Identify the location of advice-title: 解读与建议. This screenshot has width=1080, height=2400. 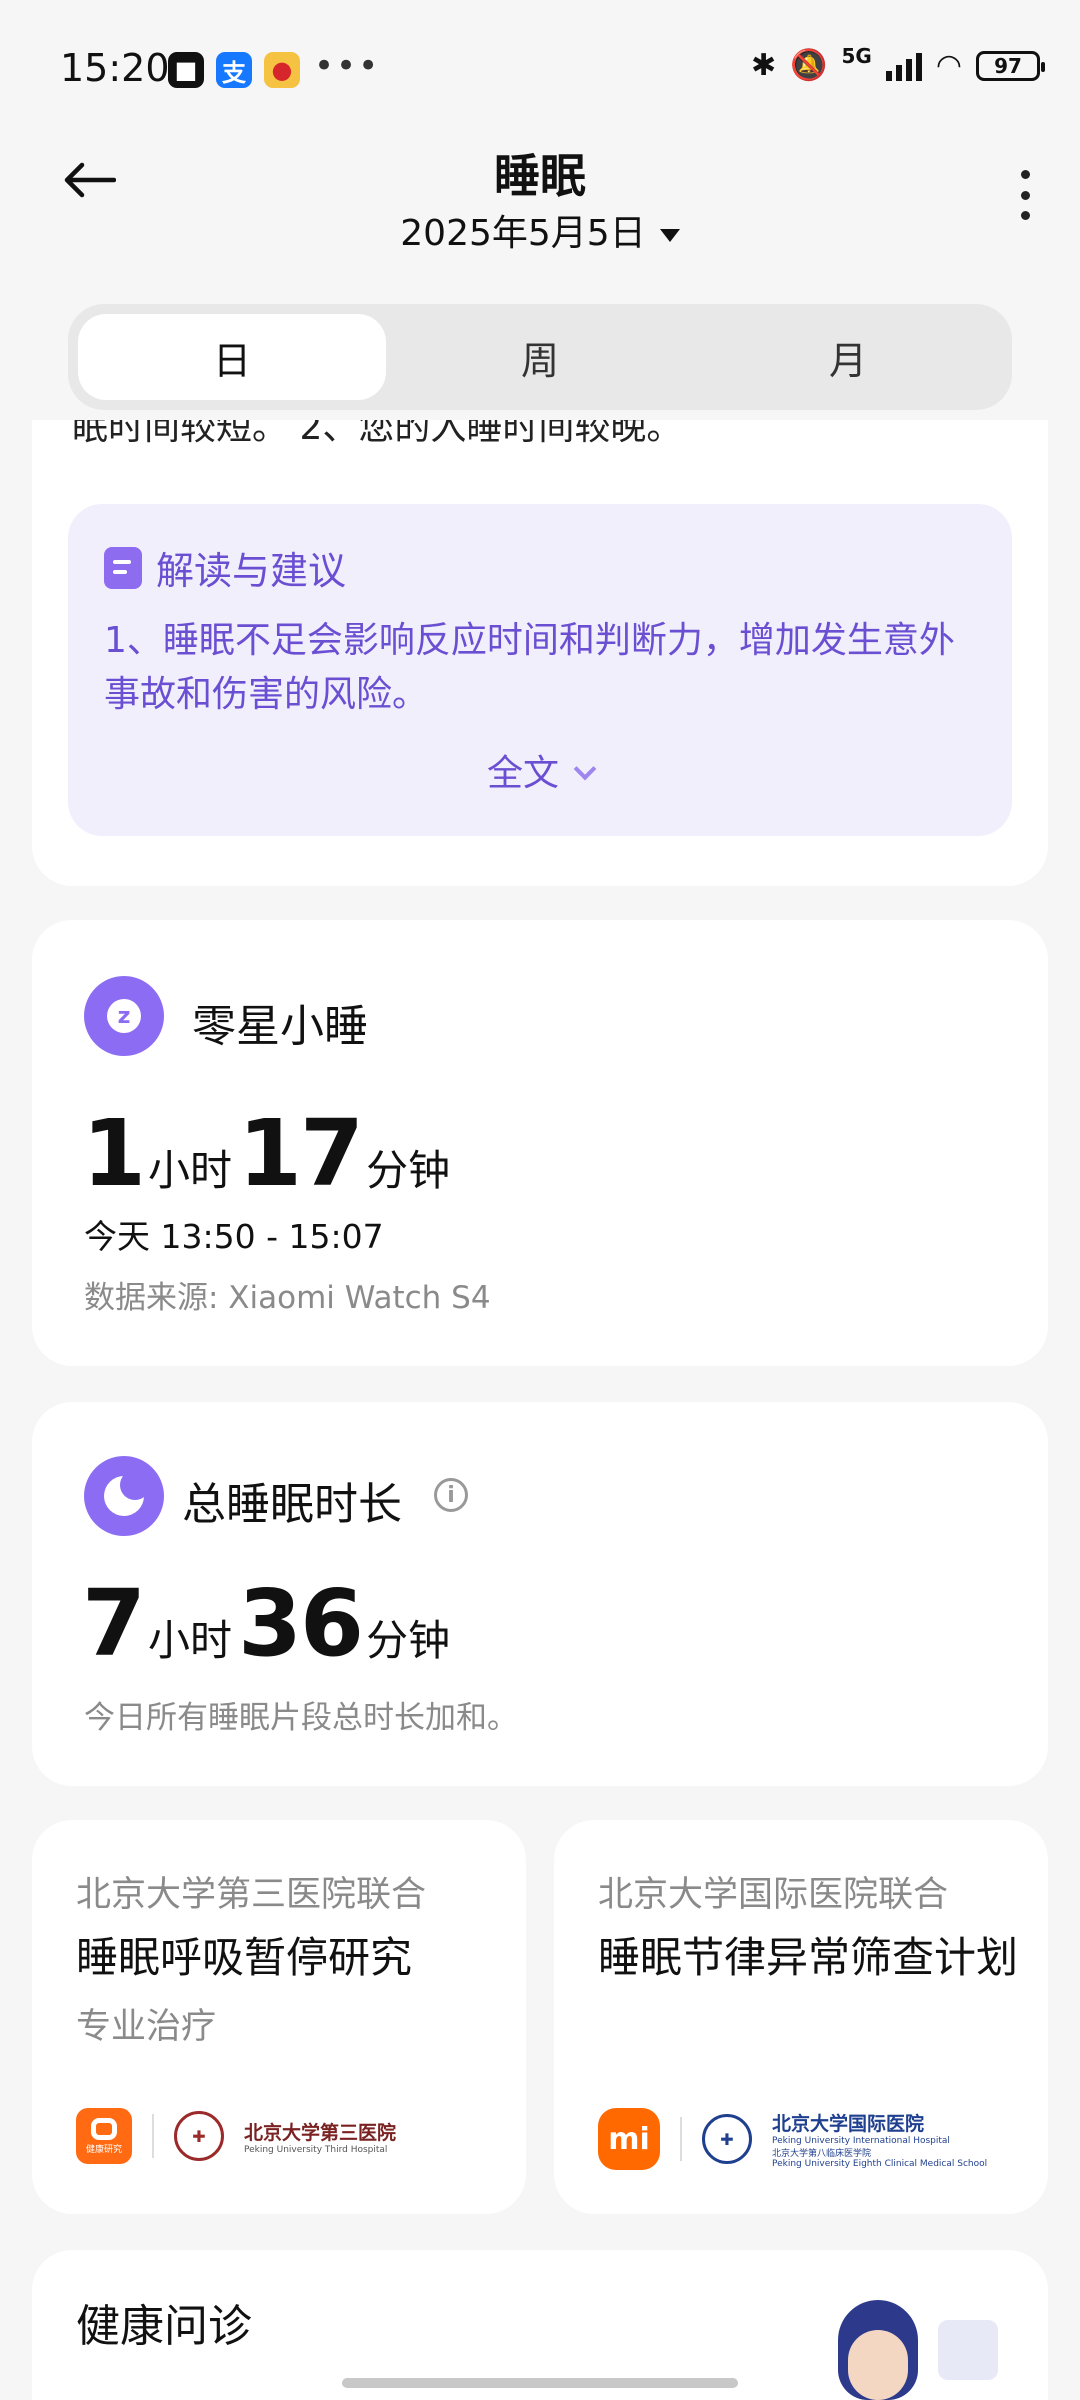
(251, 571).